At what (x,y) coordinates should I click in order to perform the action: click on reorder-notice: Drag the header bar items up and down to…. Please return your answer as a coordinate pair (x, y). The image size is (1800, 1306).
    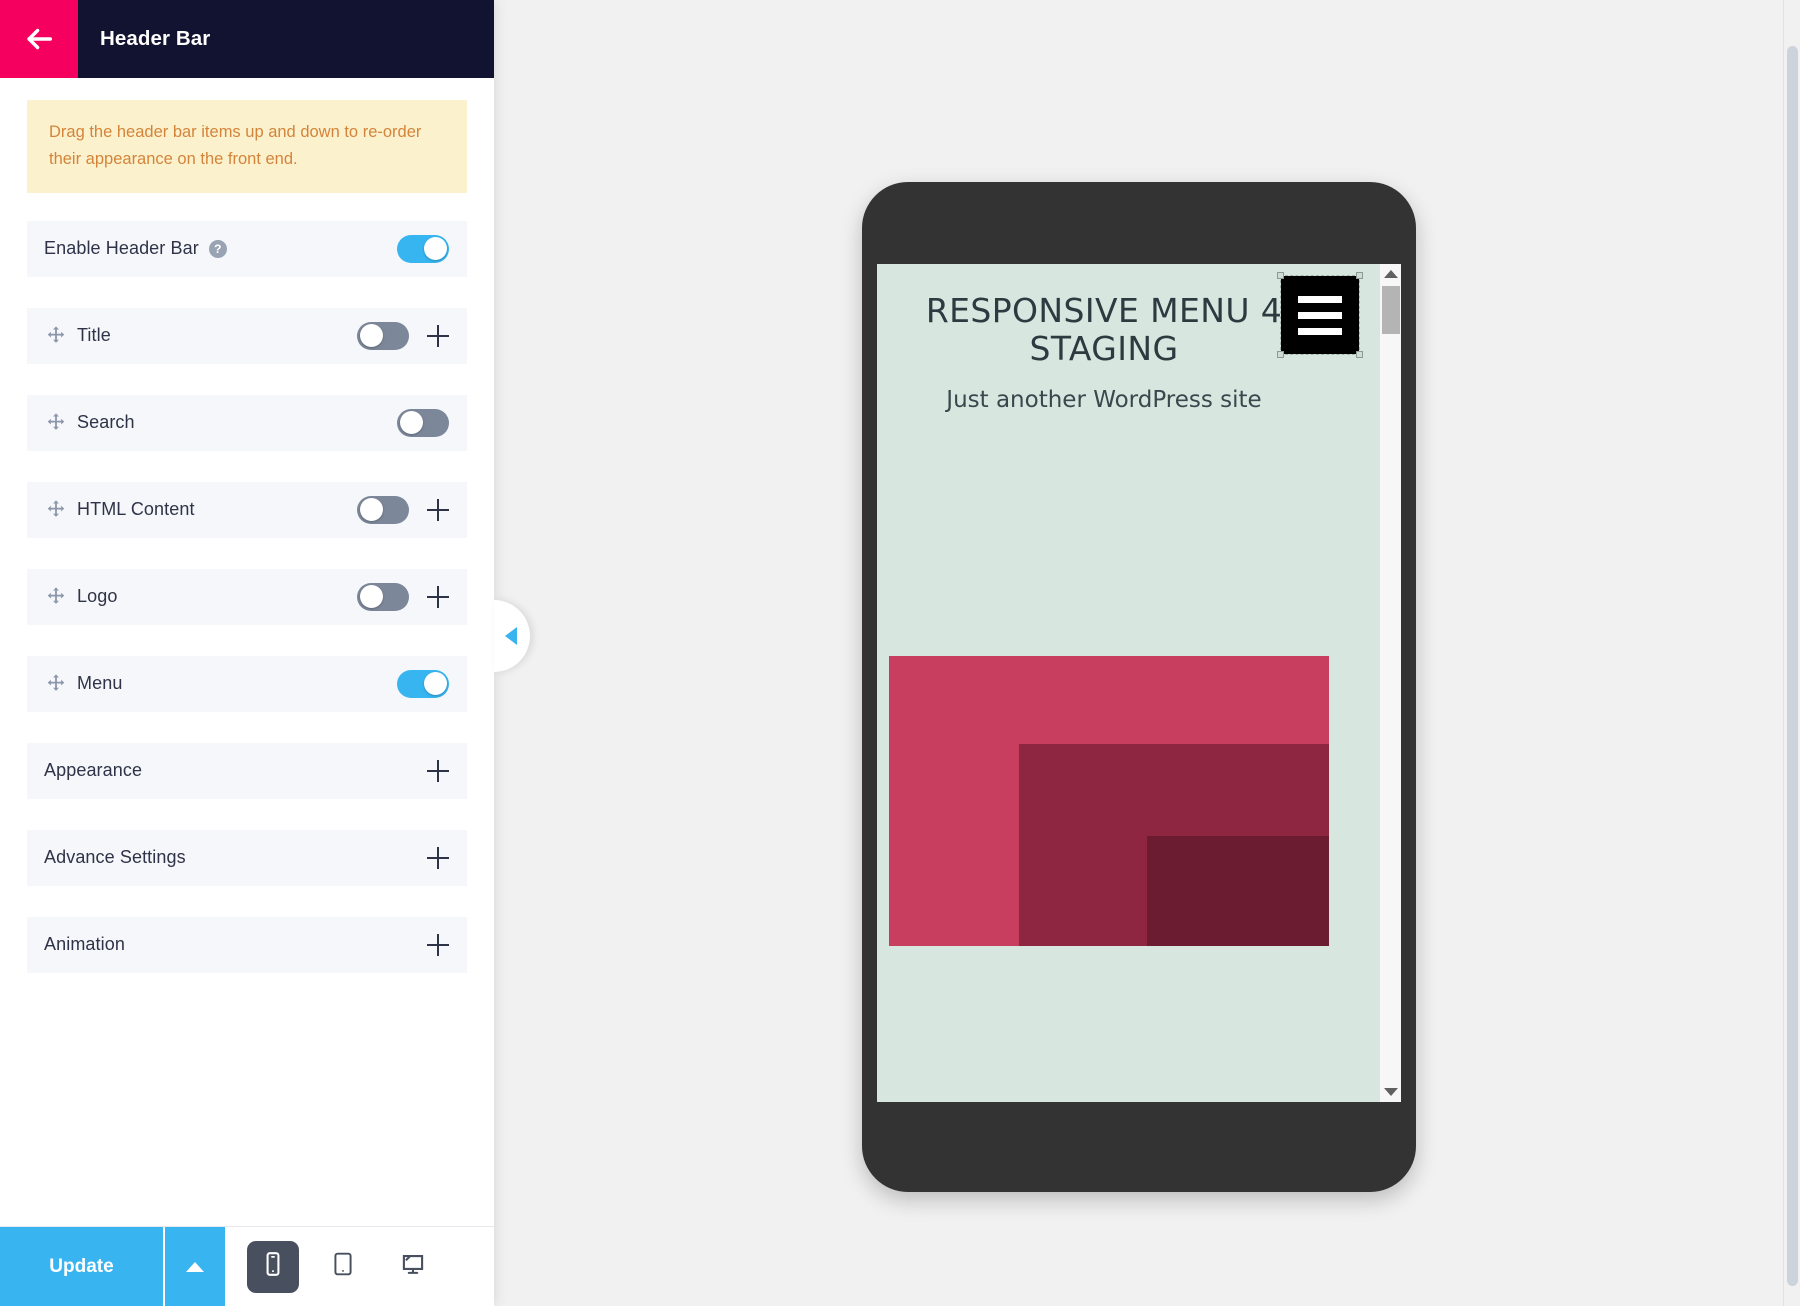
    Looking at the image, I should click on (247, 146).